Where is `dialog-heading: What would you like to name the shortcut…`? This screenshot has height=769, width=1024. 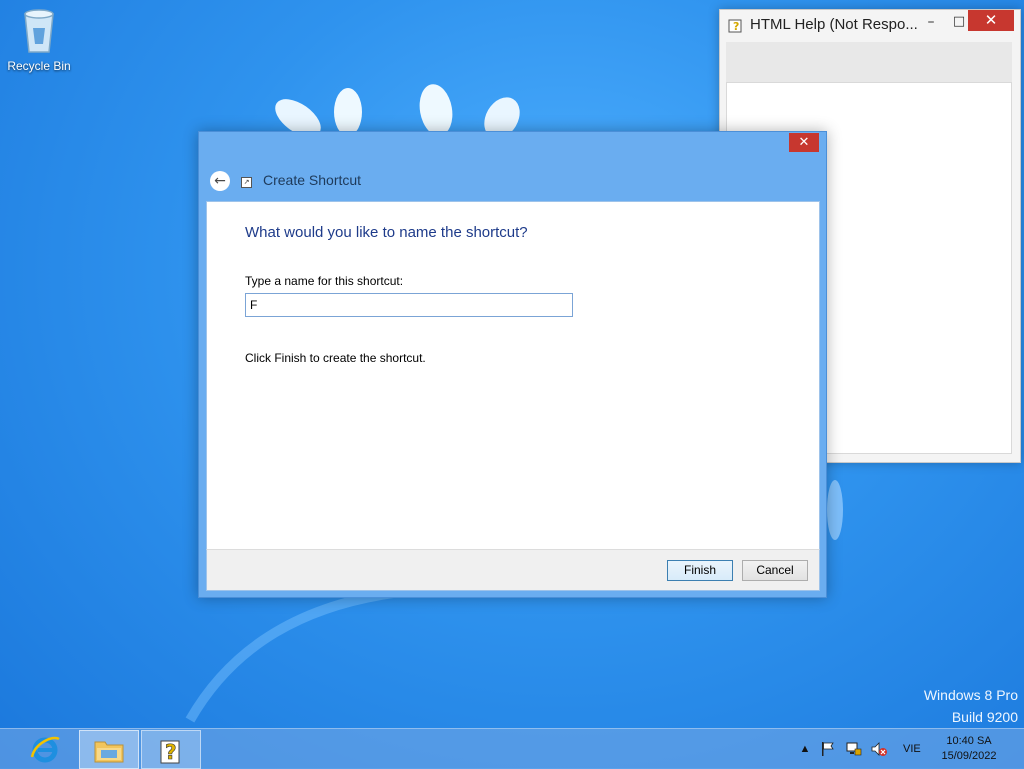 dialog-heading: What would you like to name the shortcut… is located at coordinates (386, 232).